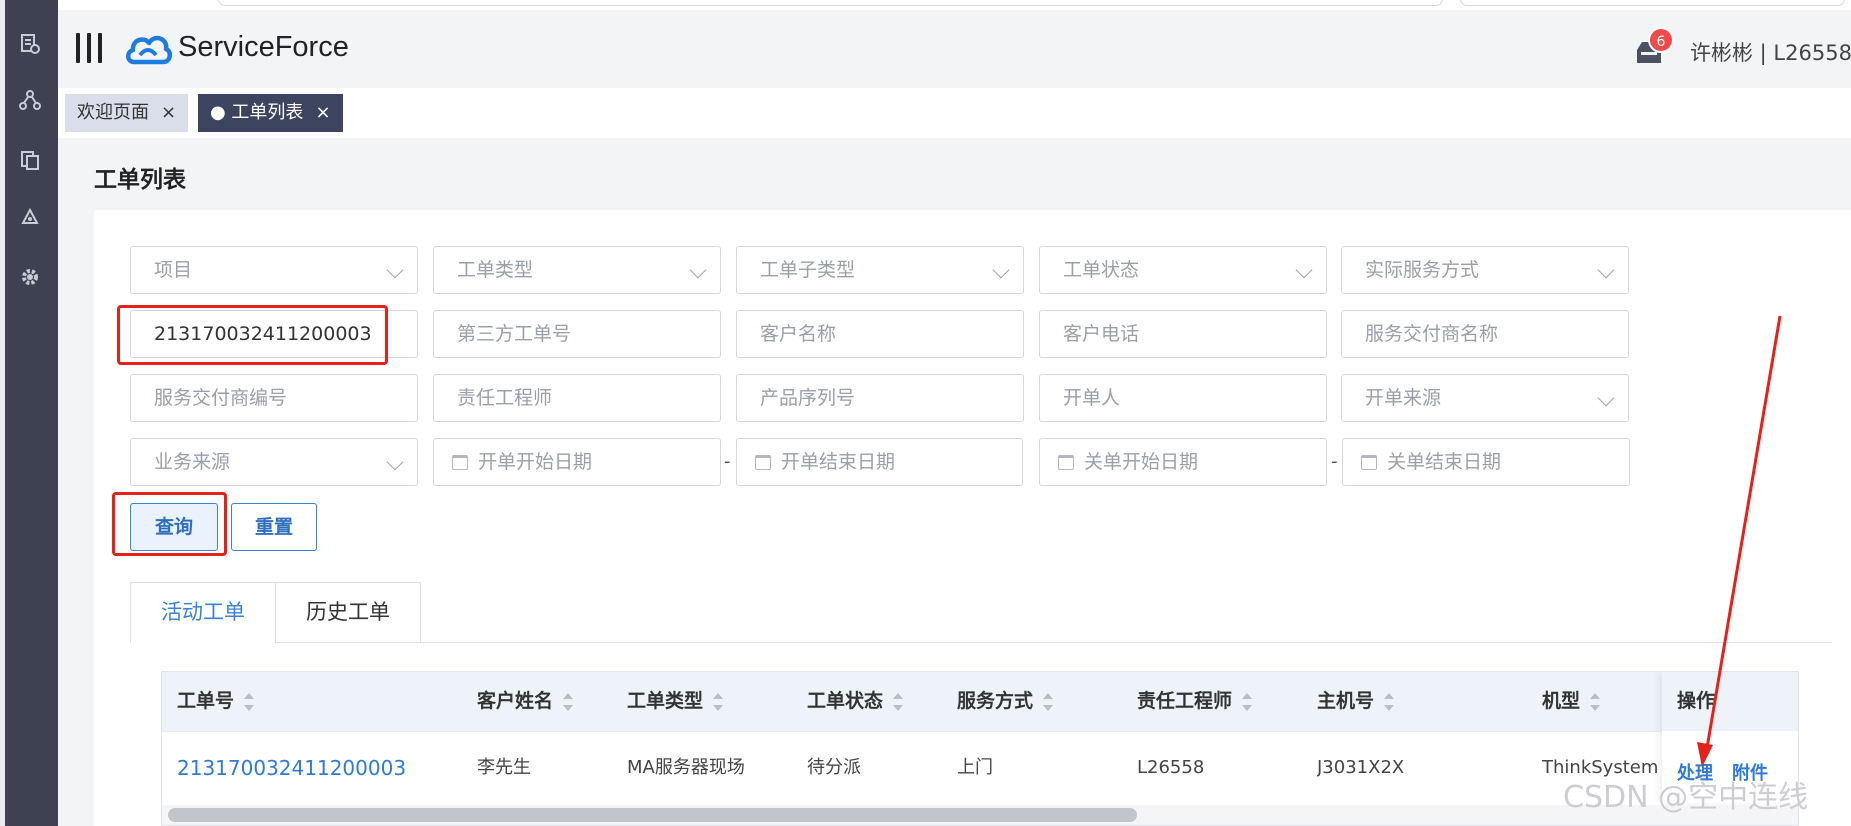 The image size is (1851, 826). What do you see at coordinates (880, 398) in the screenshot?
I see `product-serial-input: 产品序列号` at bounding box center [880, 398].